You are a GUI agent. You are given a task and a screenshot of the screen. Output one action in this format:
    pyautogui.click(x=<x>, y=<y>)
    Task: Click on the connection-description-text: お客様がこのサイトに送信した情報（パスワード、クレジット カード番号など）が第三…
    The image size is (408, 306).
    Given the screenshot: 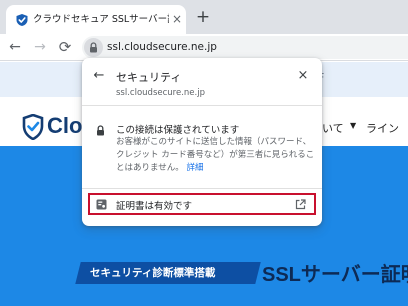 What is the action you would take?
    pyautogui.click(x=215, y=155)
    